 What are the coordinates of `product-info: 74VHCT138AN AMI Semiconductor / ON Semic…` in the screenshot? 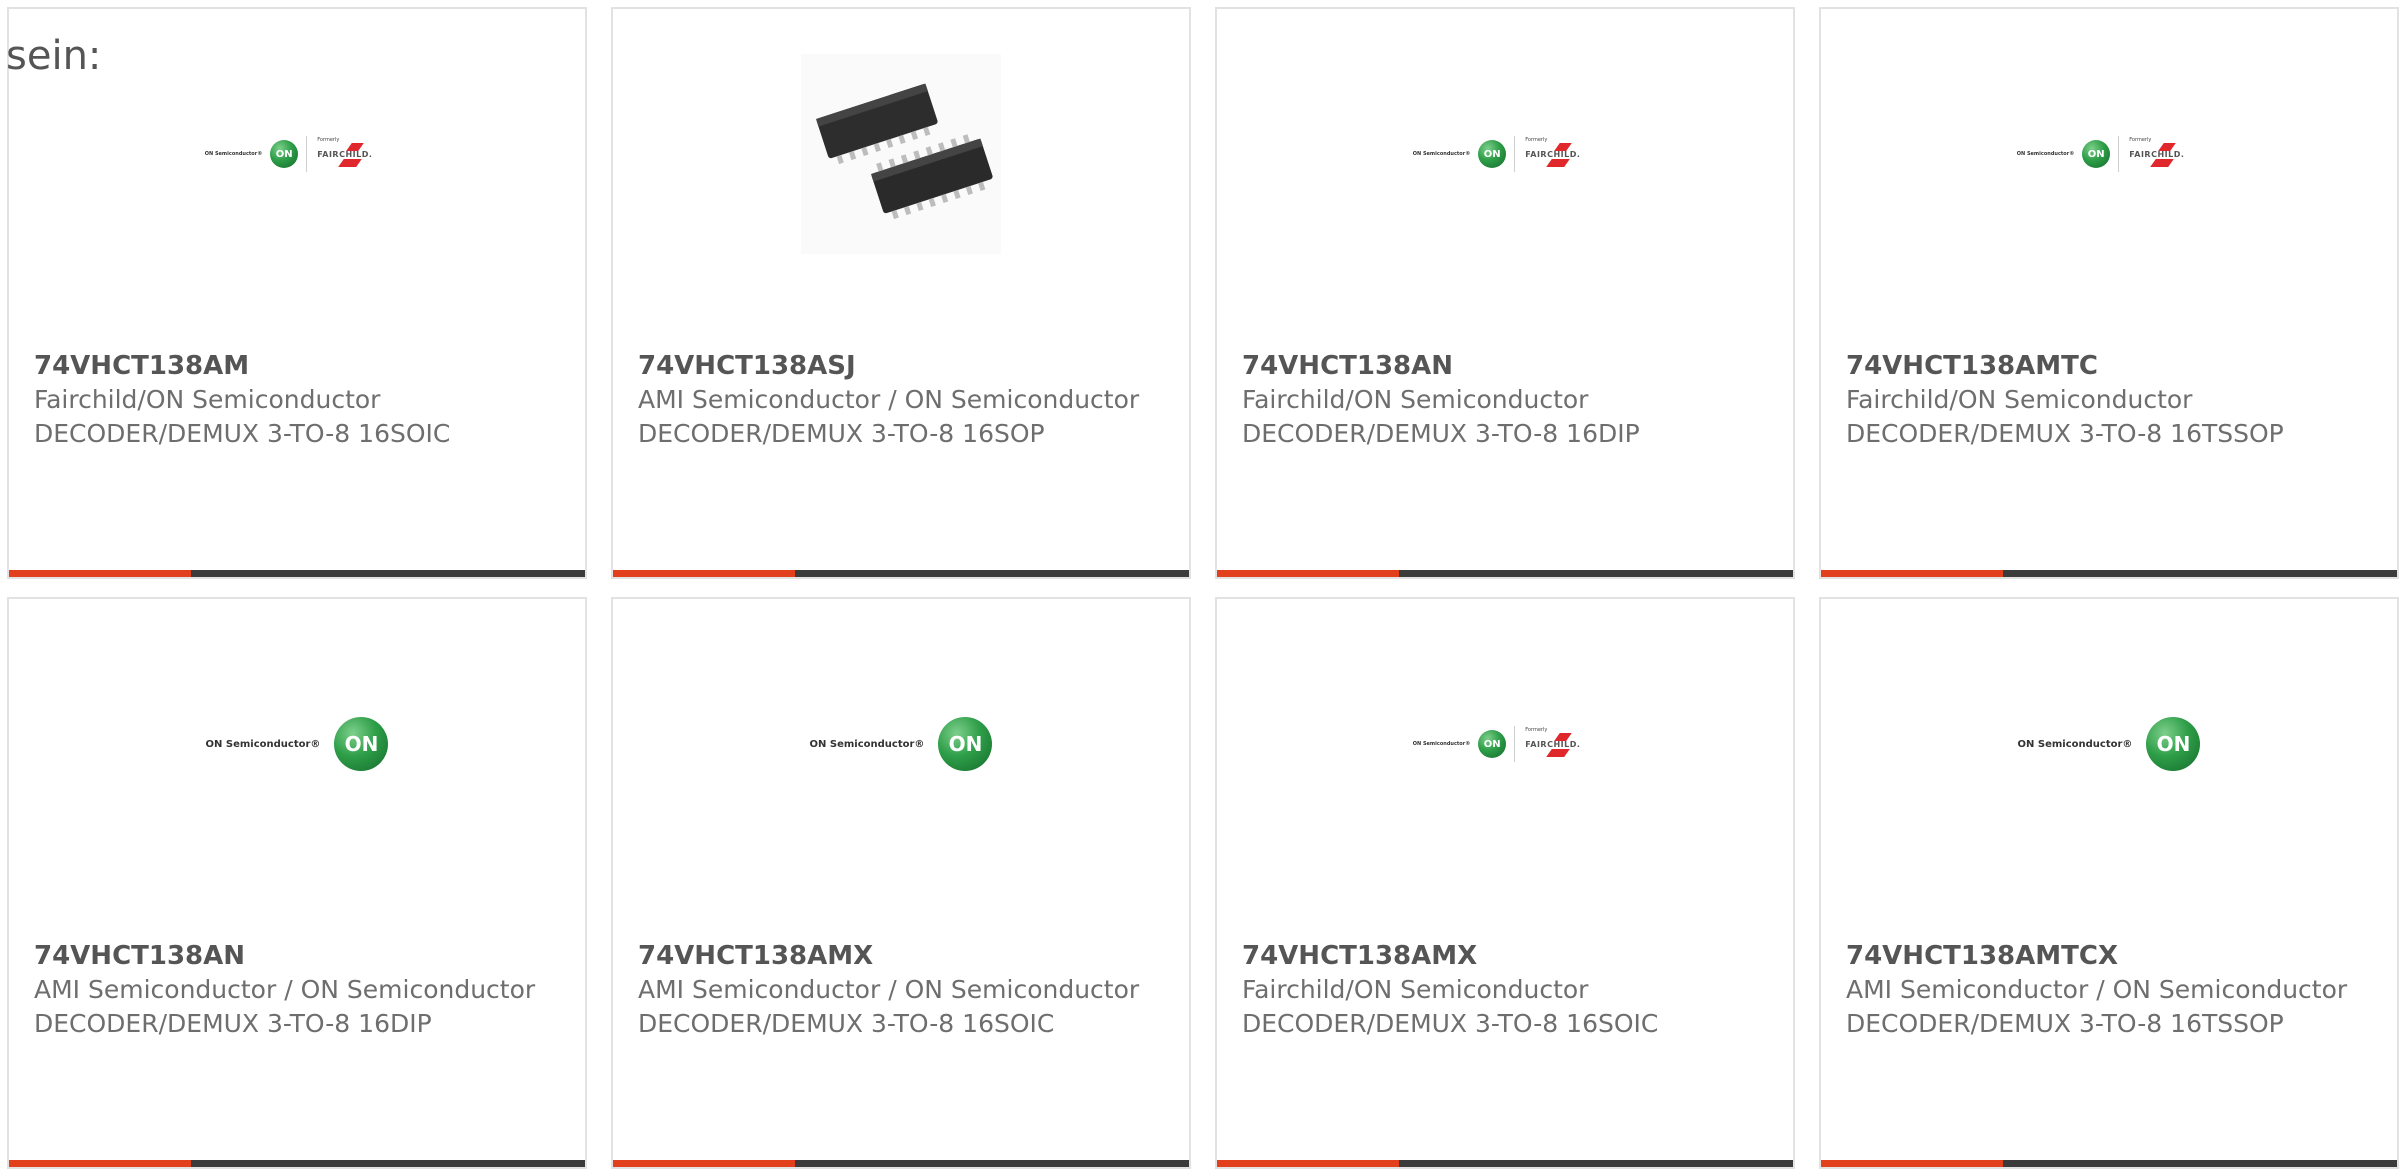 It's located at (297, 990).